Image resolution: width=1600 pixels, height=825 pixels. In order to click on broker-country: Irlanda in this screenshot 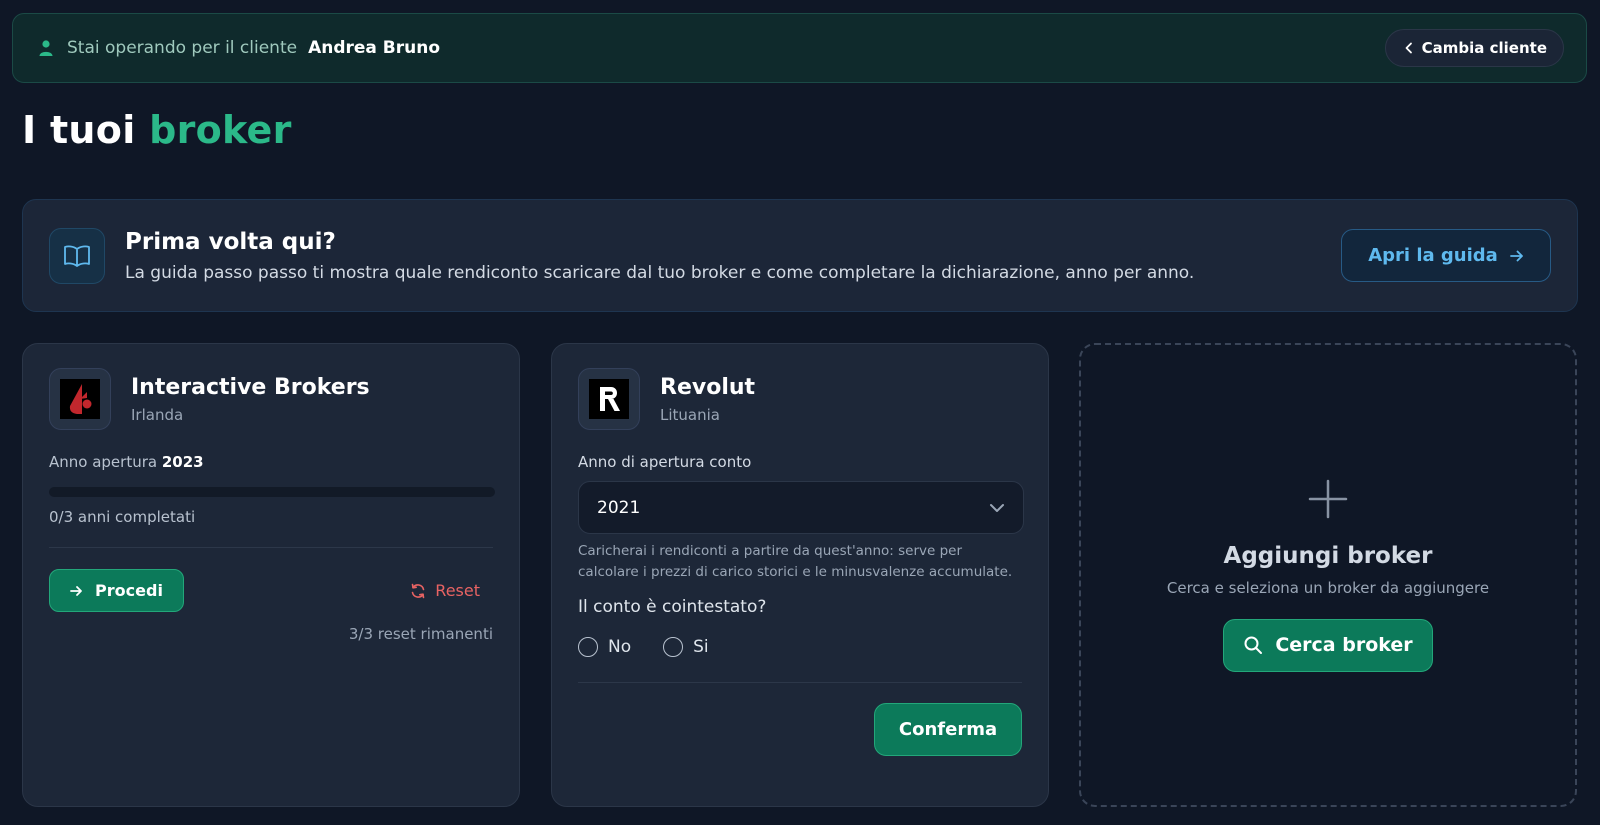, I will do `click(157, 414)`.